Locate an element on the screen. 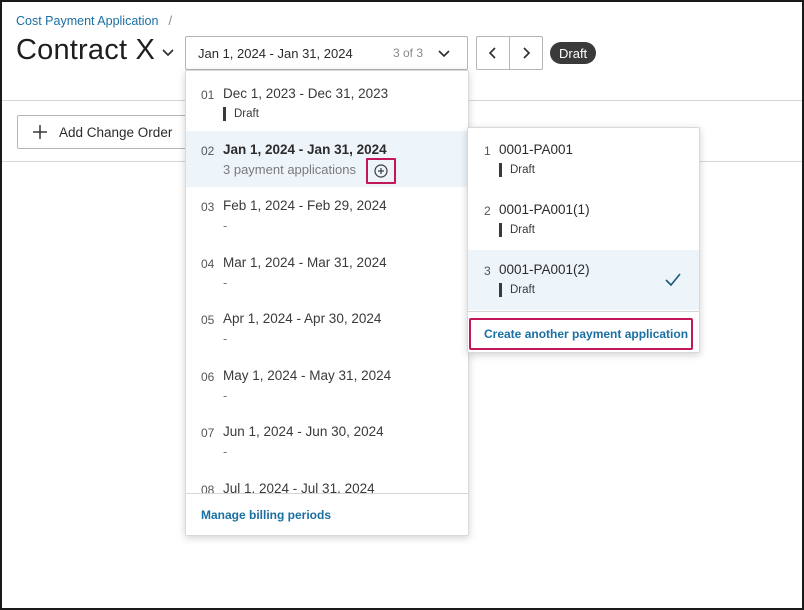 Image resolution: width=804 pixels, height=610 pixels. add-change-order-label: Add Change Order is located at coordinates (116, 132).